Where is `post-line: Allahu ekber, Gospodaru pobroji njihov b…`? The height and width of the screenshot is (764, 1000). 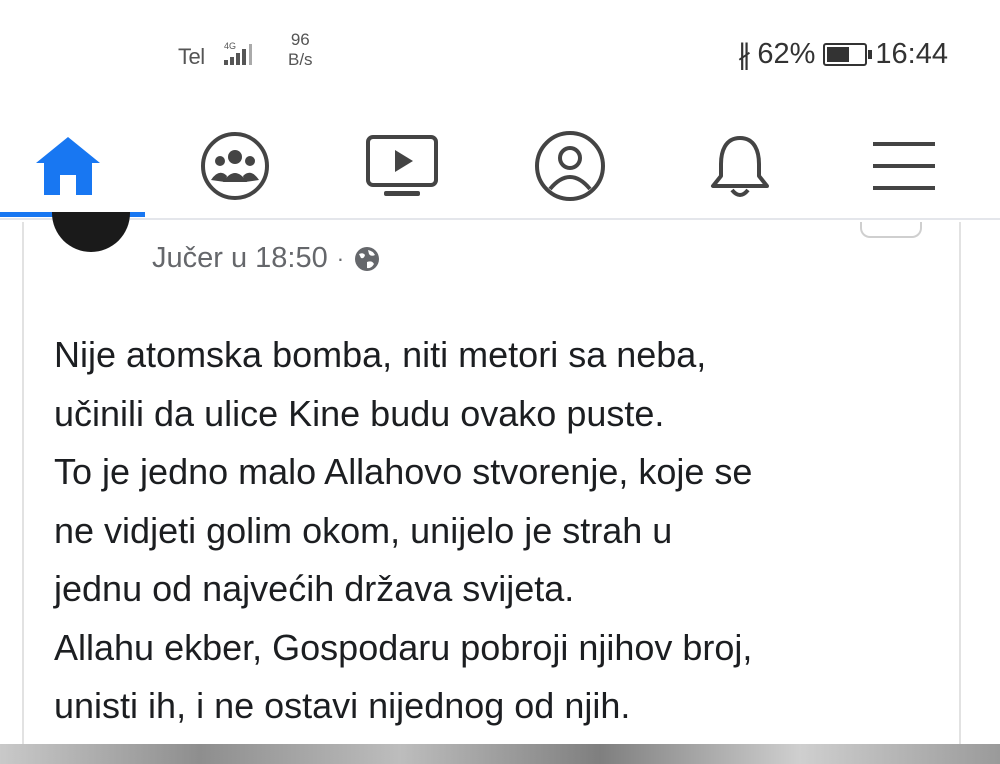 post-line: Allahu ekber, Gospodaru pobroji njihov b… is located at coordinates (403, 647).